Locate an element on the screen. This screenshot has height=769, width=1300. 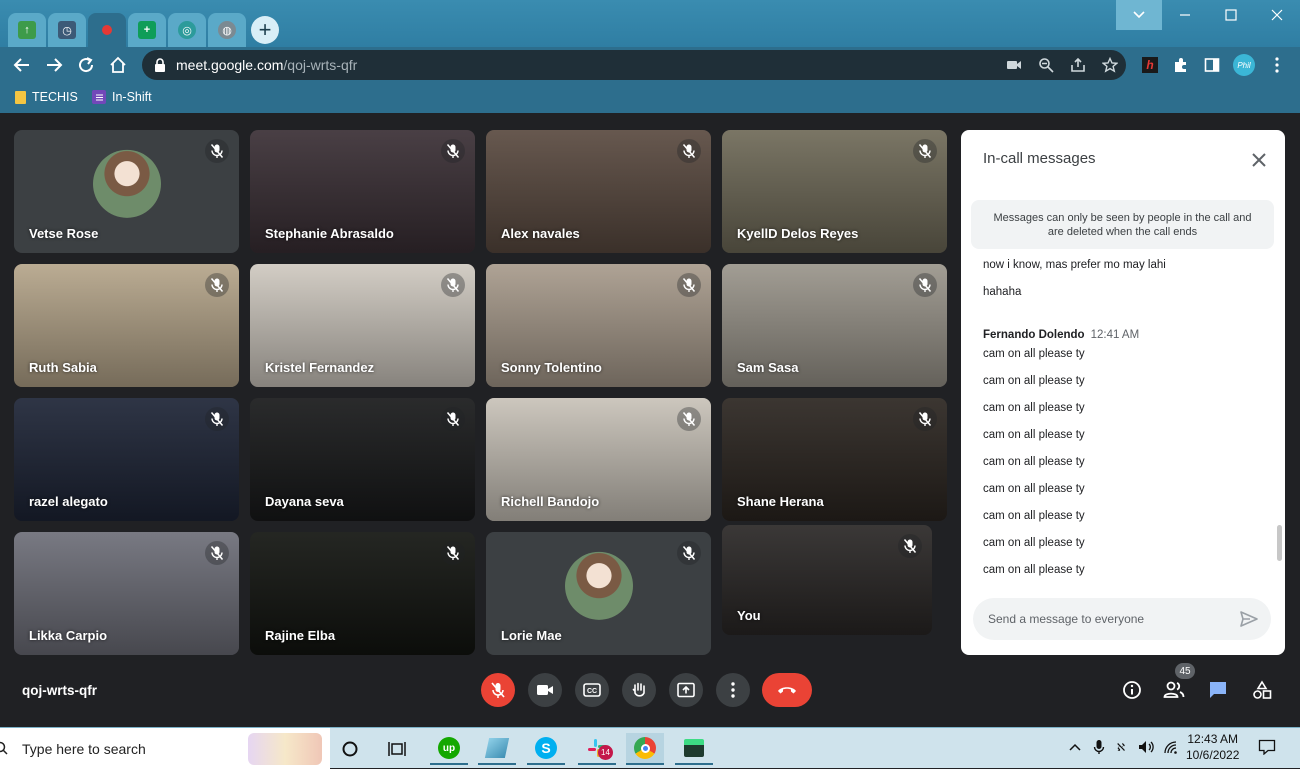
home-button is located at coordinates (118, 65).